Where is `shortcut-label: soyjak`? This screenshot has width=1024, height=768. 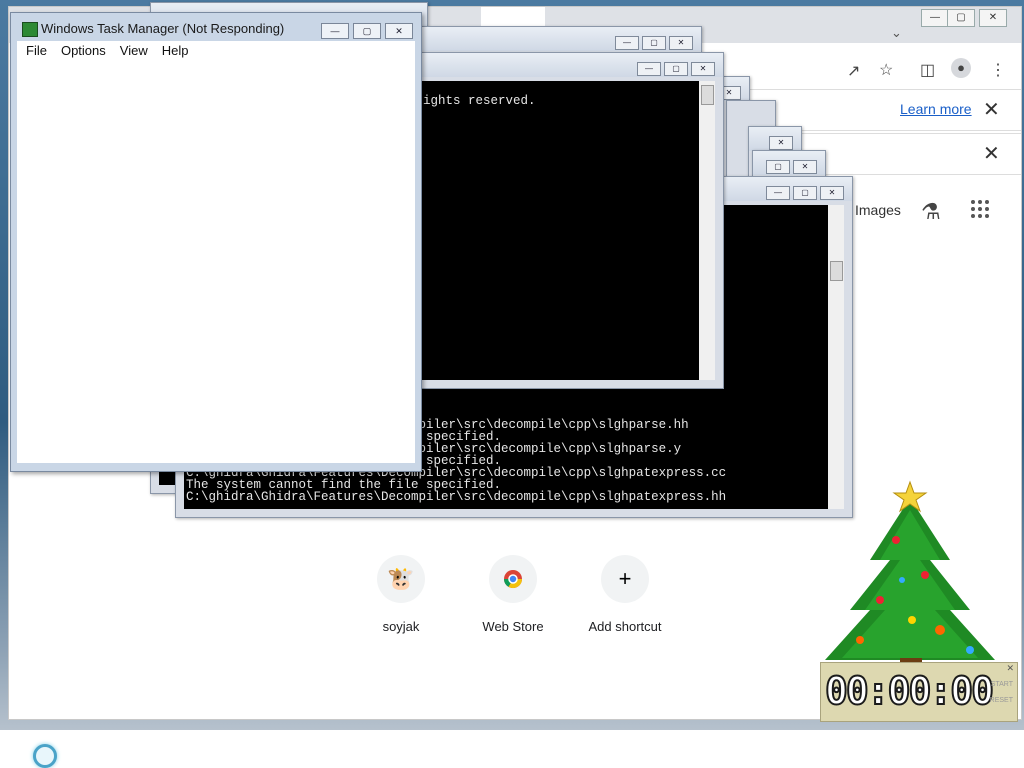 shortcut-label: soyjak is located at coordinates (401, 626).